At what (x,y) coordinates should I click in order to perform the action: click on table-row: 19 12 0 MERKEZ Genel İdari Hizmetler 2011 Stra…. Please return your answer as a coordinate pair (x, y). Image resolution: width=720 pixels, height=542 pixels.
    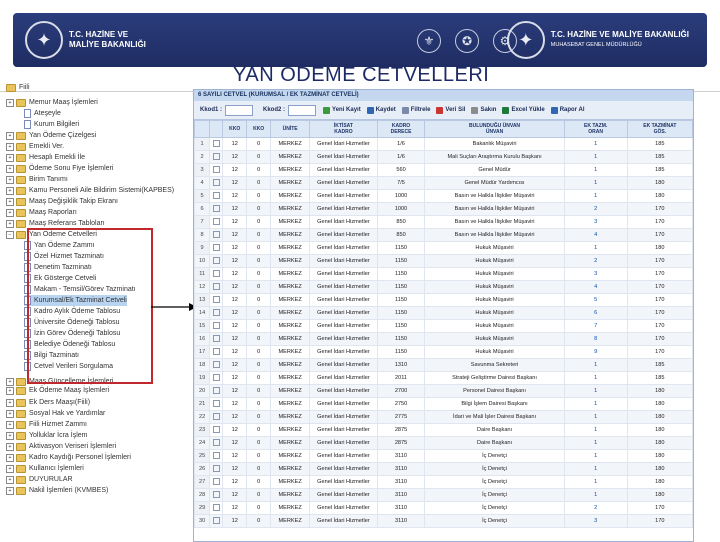
    Looking at the image, I should click on (443, 378).